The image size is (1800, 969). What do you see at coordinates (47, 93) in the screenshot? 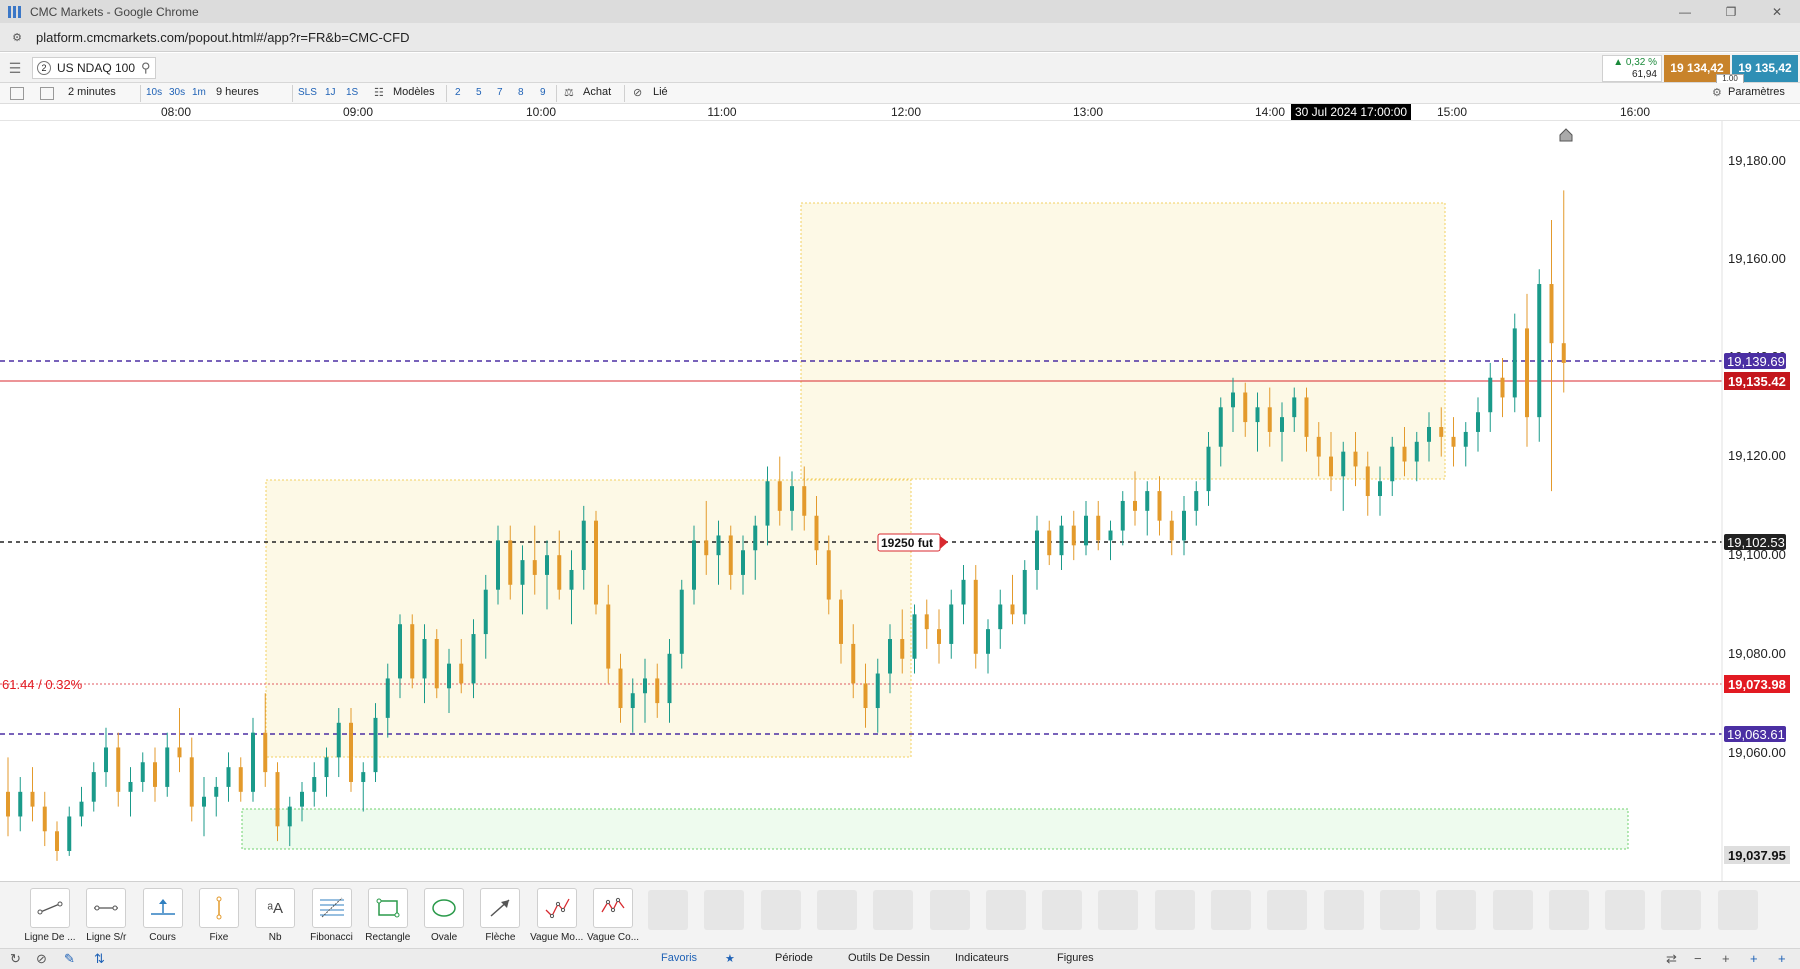
I see `layout-grid-icon` at bounding box center [47, 93].